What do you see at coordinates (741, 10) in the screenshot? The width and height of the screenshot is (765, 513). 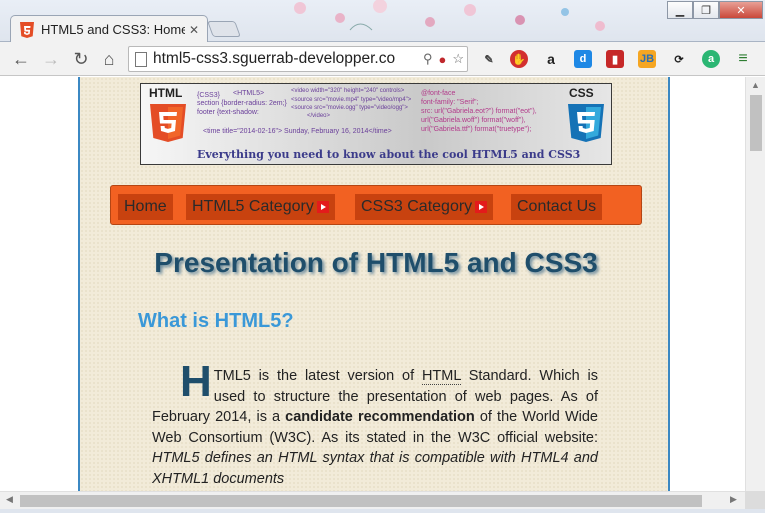 I see `close-window-button: ✕` at bounding box center [741, 10].